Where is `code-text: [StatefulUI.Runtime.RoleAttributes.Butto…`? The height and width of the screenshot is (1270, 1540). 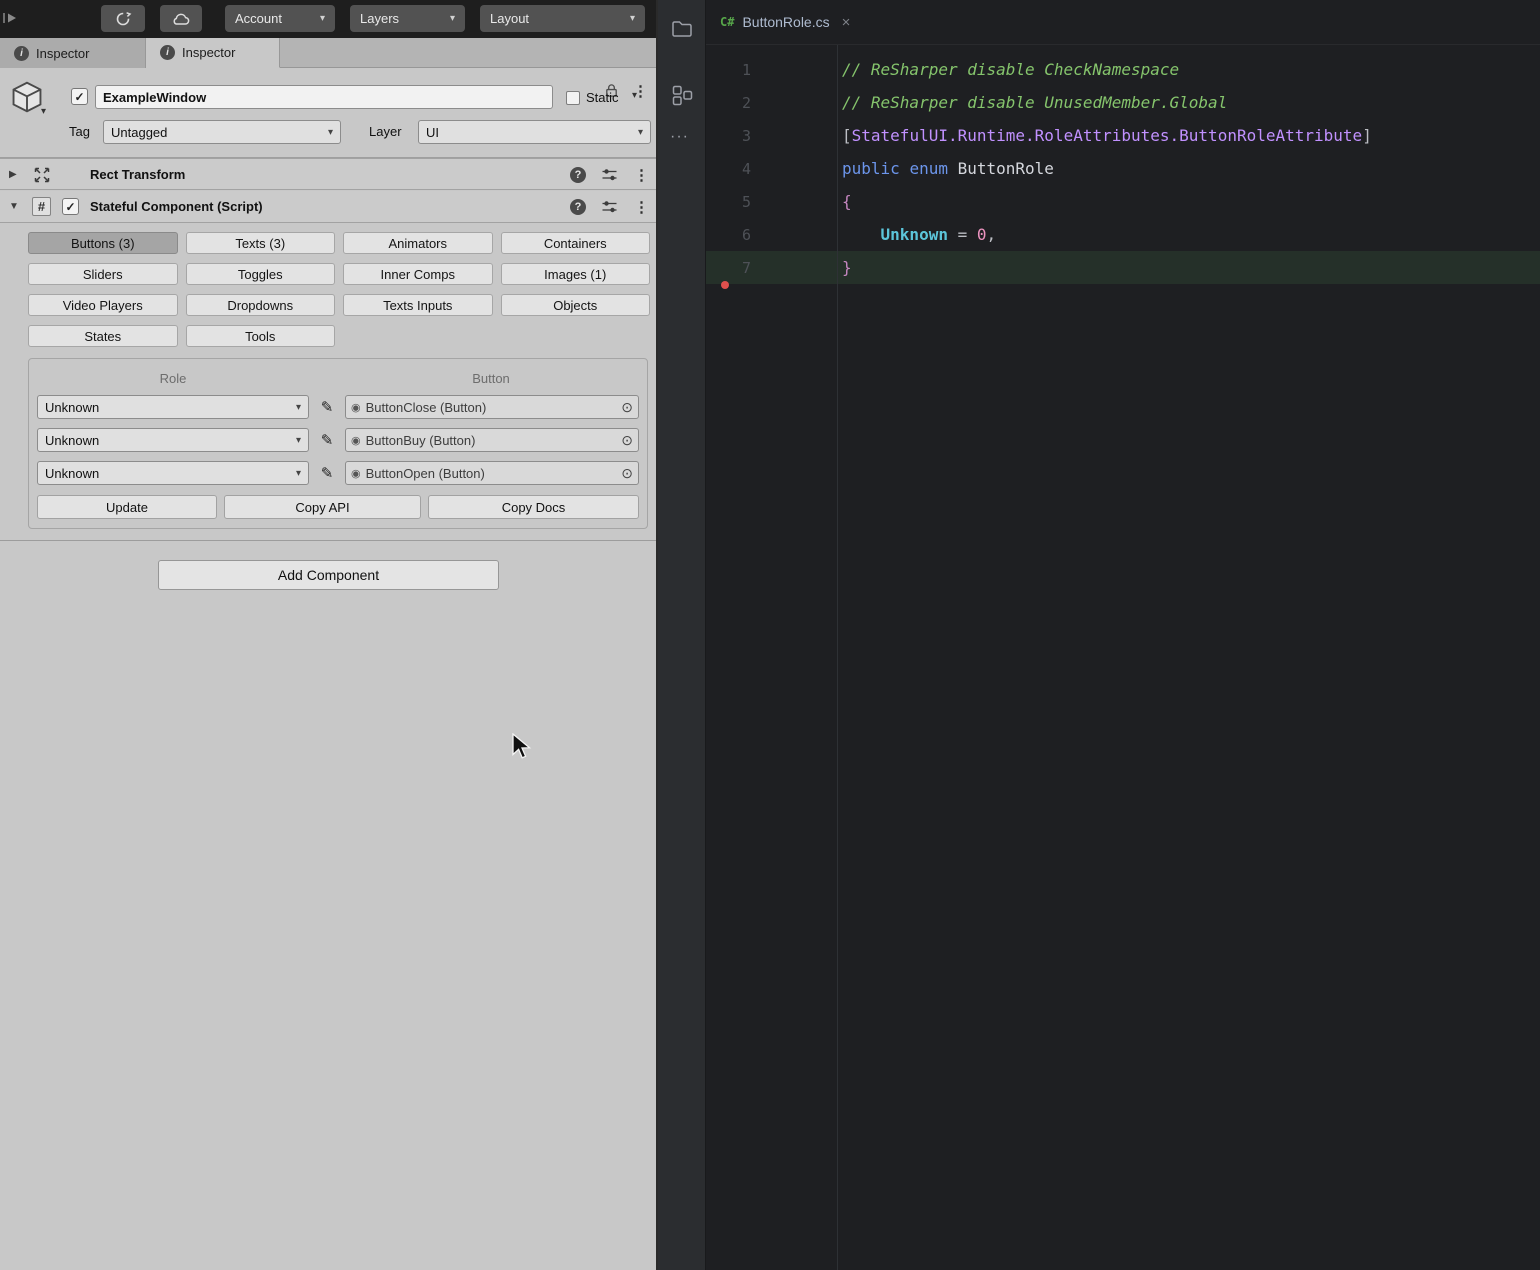
code-text: [StatefulUI.Runtime.RoleAttributes.Butto… is located at coordinates (1107, 135).